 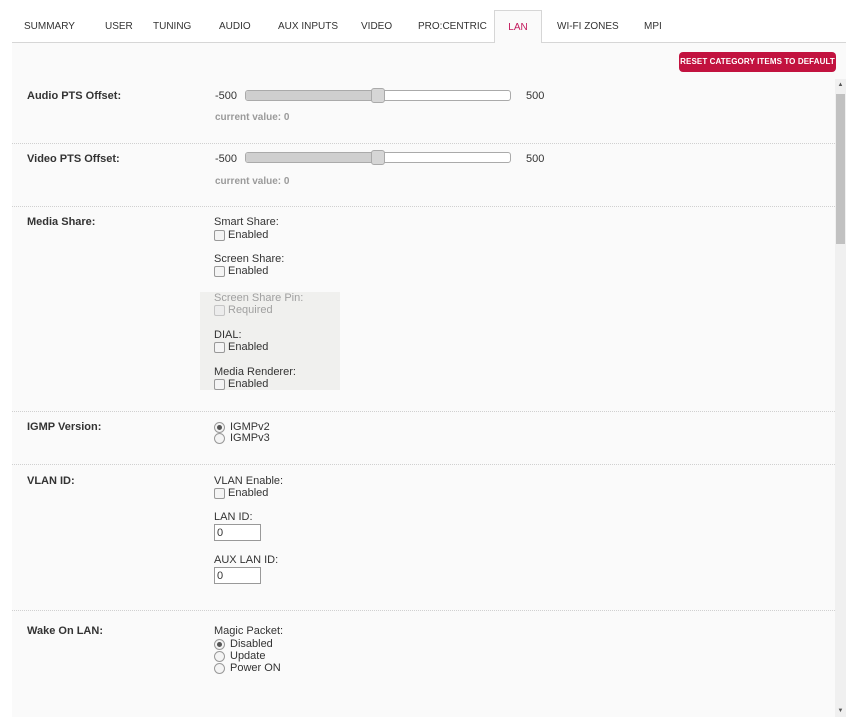 I want to click on vlan-enable-label: VLAN Enable:, so click(x=249, y=481).